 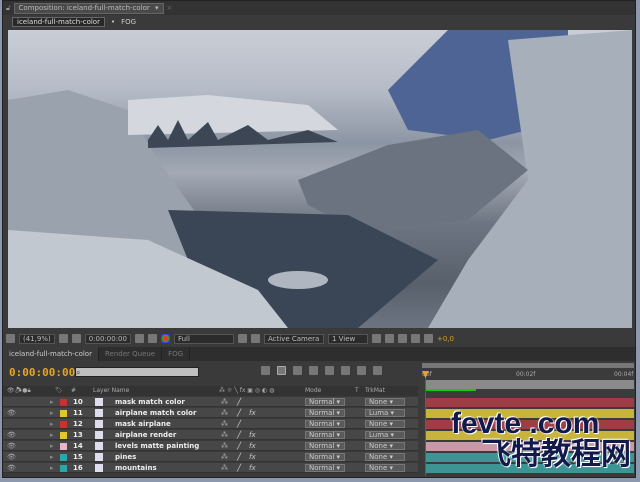 I want to click on layer-name: levels matte painting, so click(x=157, y=446).